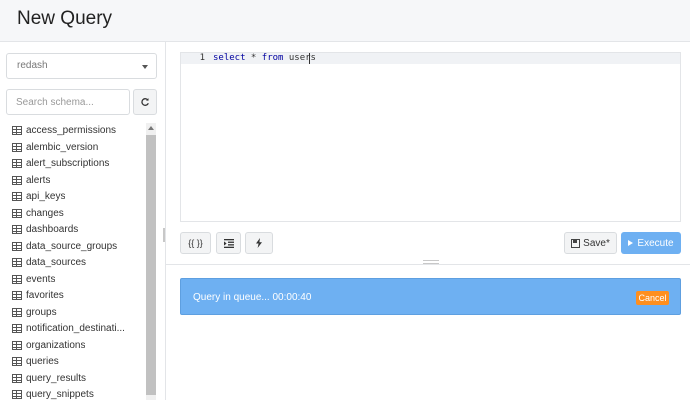 This screenshot has width=690, height=400. I want to click on code-keyword: select, so click(229, 58).